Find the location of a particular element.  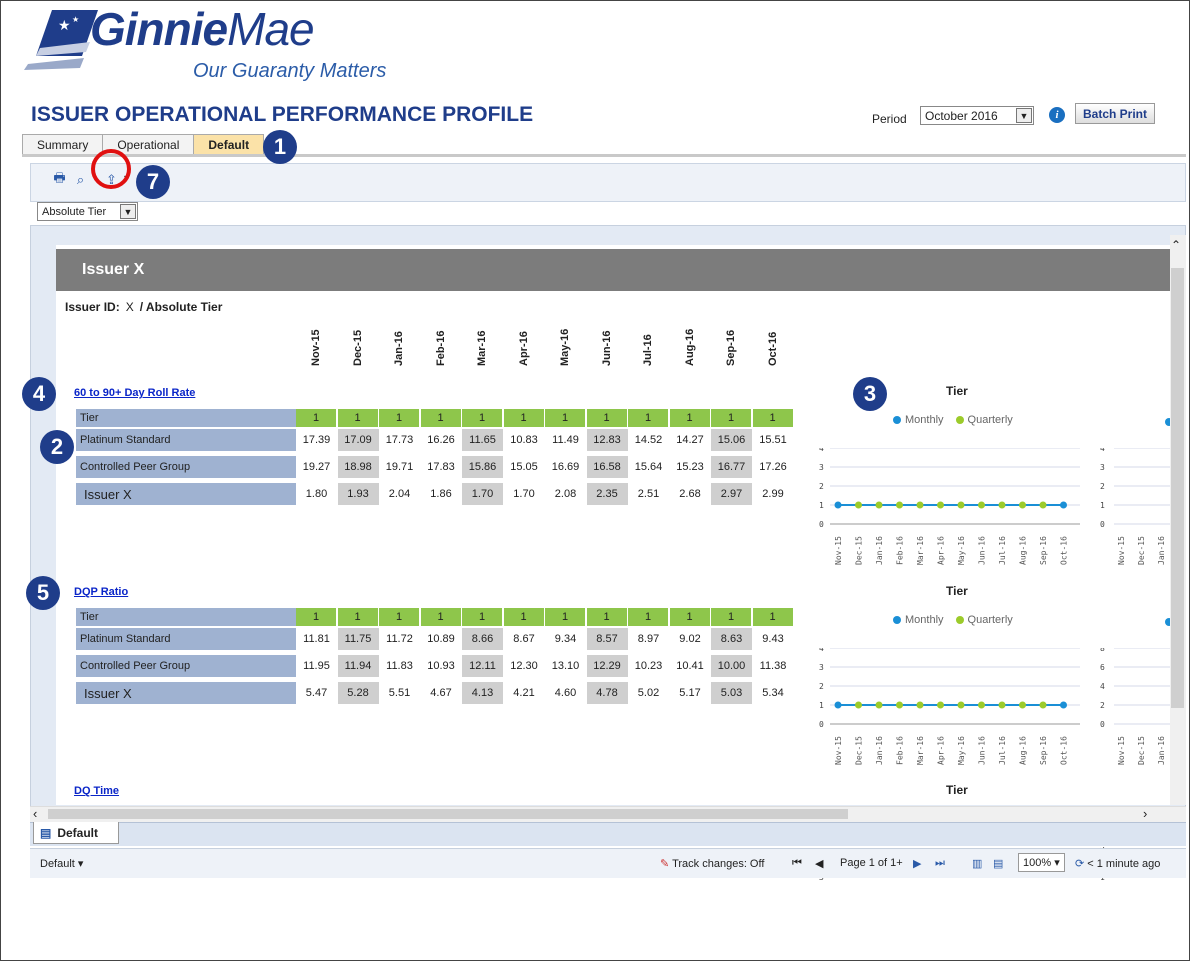

batch-print-button: Batch Print is located at coordinates (1115, 113).